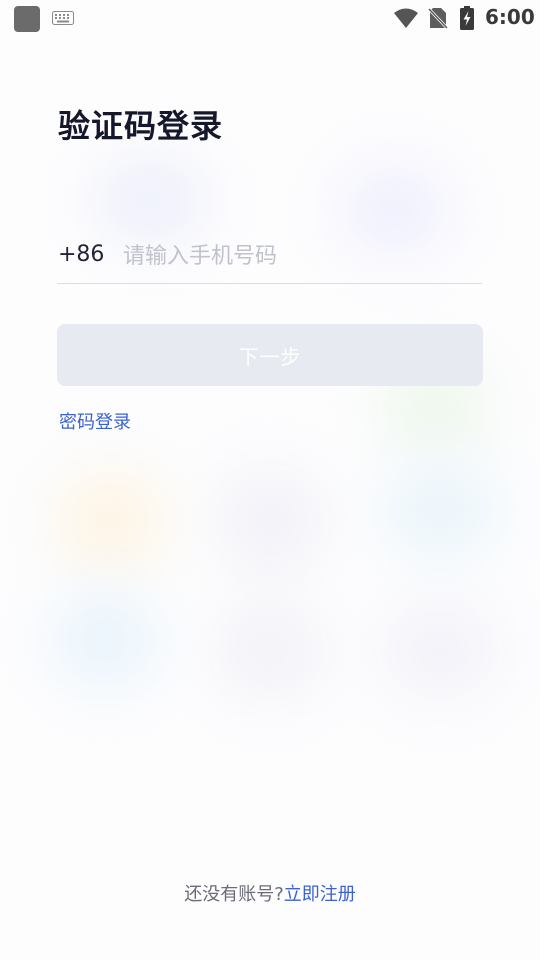  I want to click on app-icon, so click(27, 19).